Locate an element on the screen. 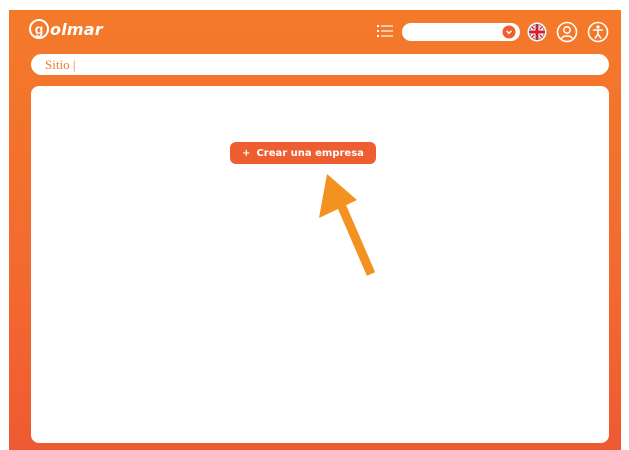  golmar-logo: g olmar is located at coordinates (66, 29).